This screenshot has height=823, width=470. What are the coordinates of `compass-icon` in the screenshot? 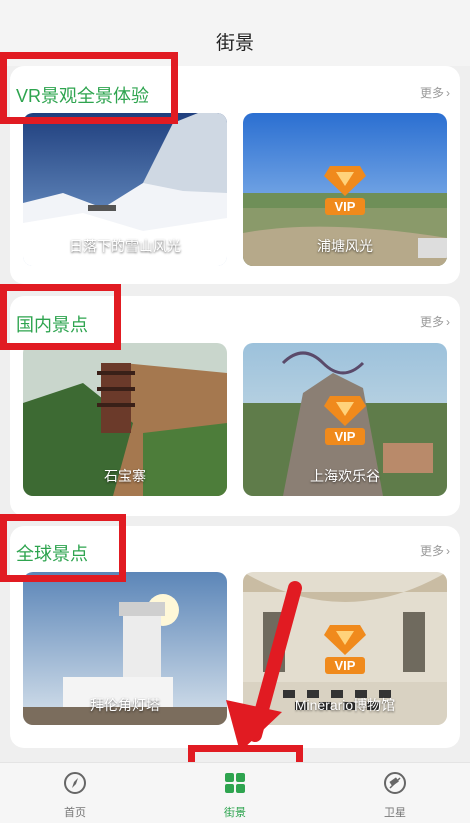 It's located at (75, 783).